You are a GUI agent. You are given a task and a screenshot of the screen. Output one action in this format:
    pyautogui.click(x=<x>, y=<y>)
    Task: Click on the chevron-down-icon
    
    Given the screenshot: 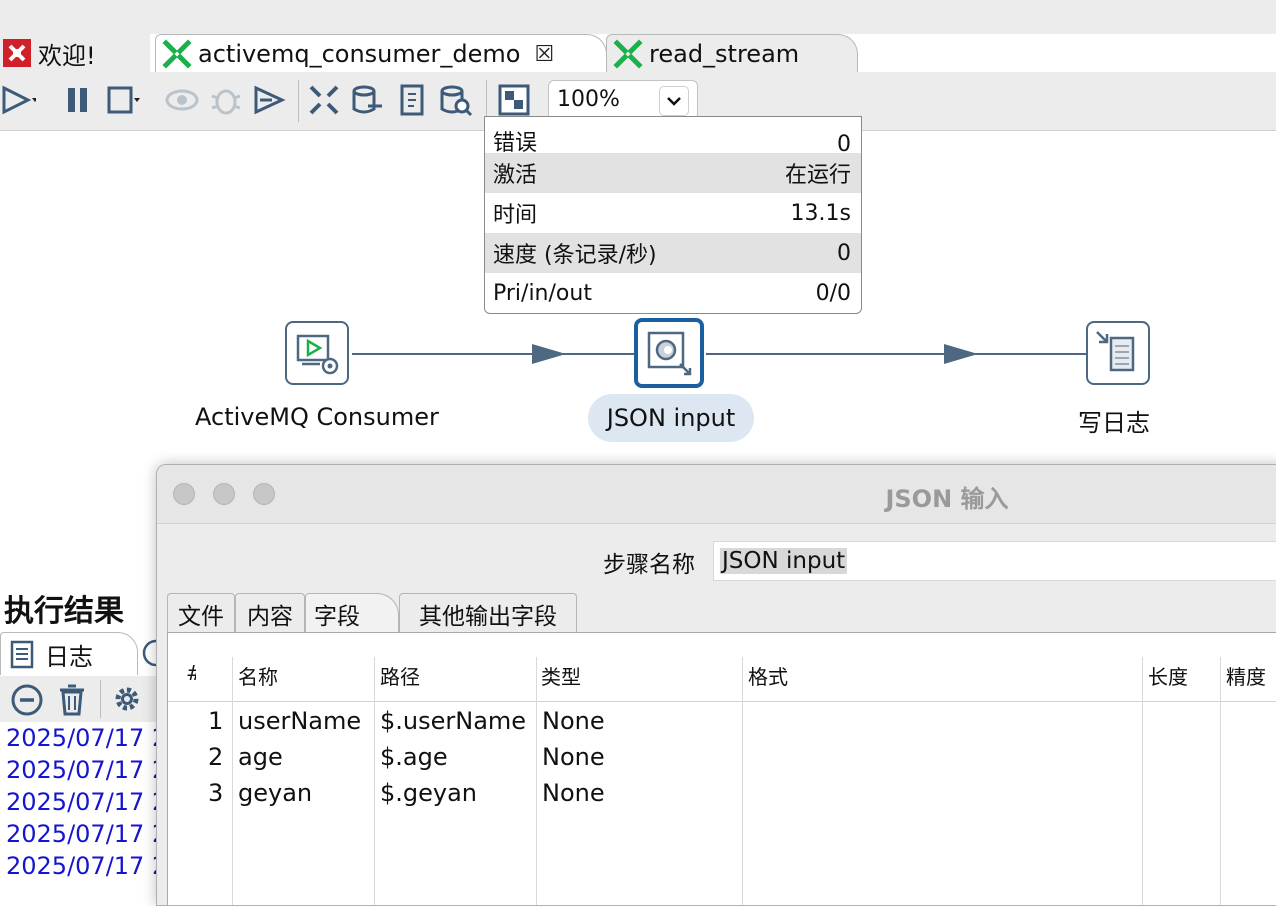 What is the action you would take?
    pyautogui.click(x=674, y=101)
    